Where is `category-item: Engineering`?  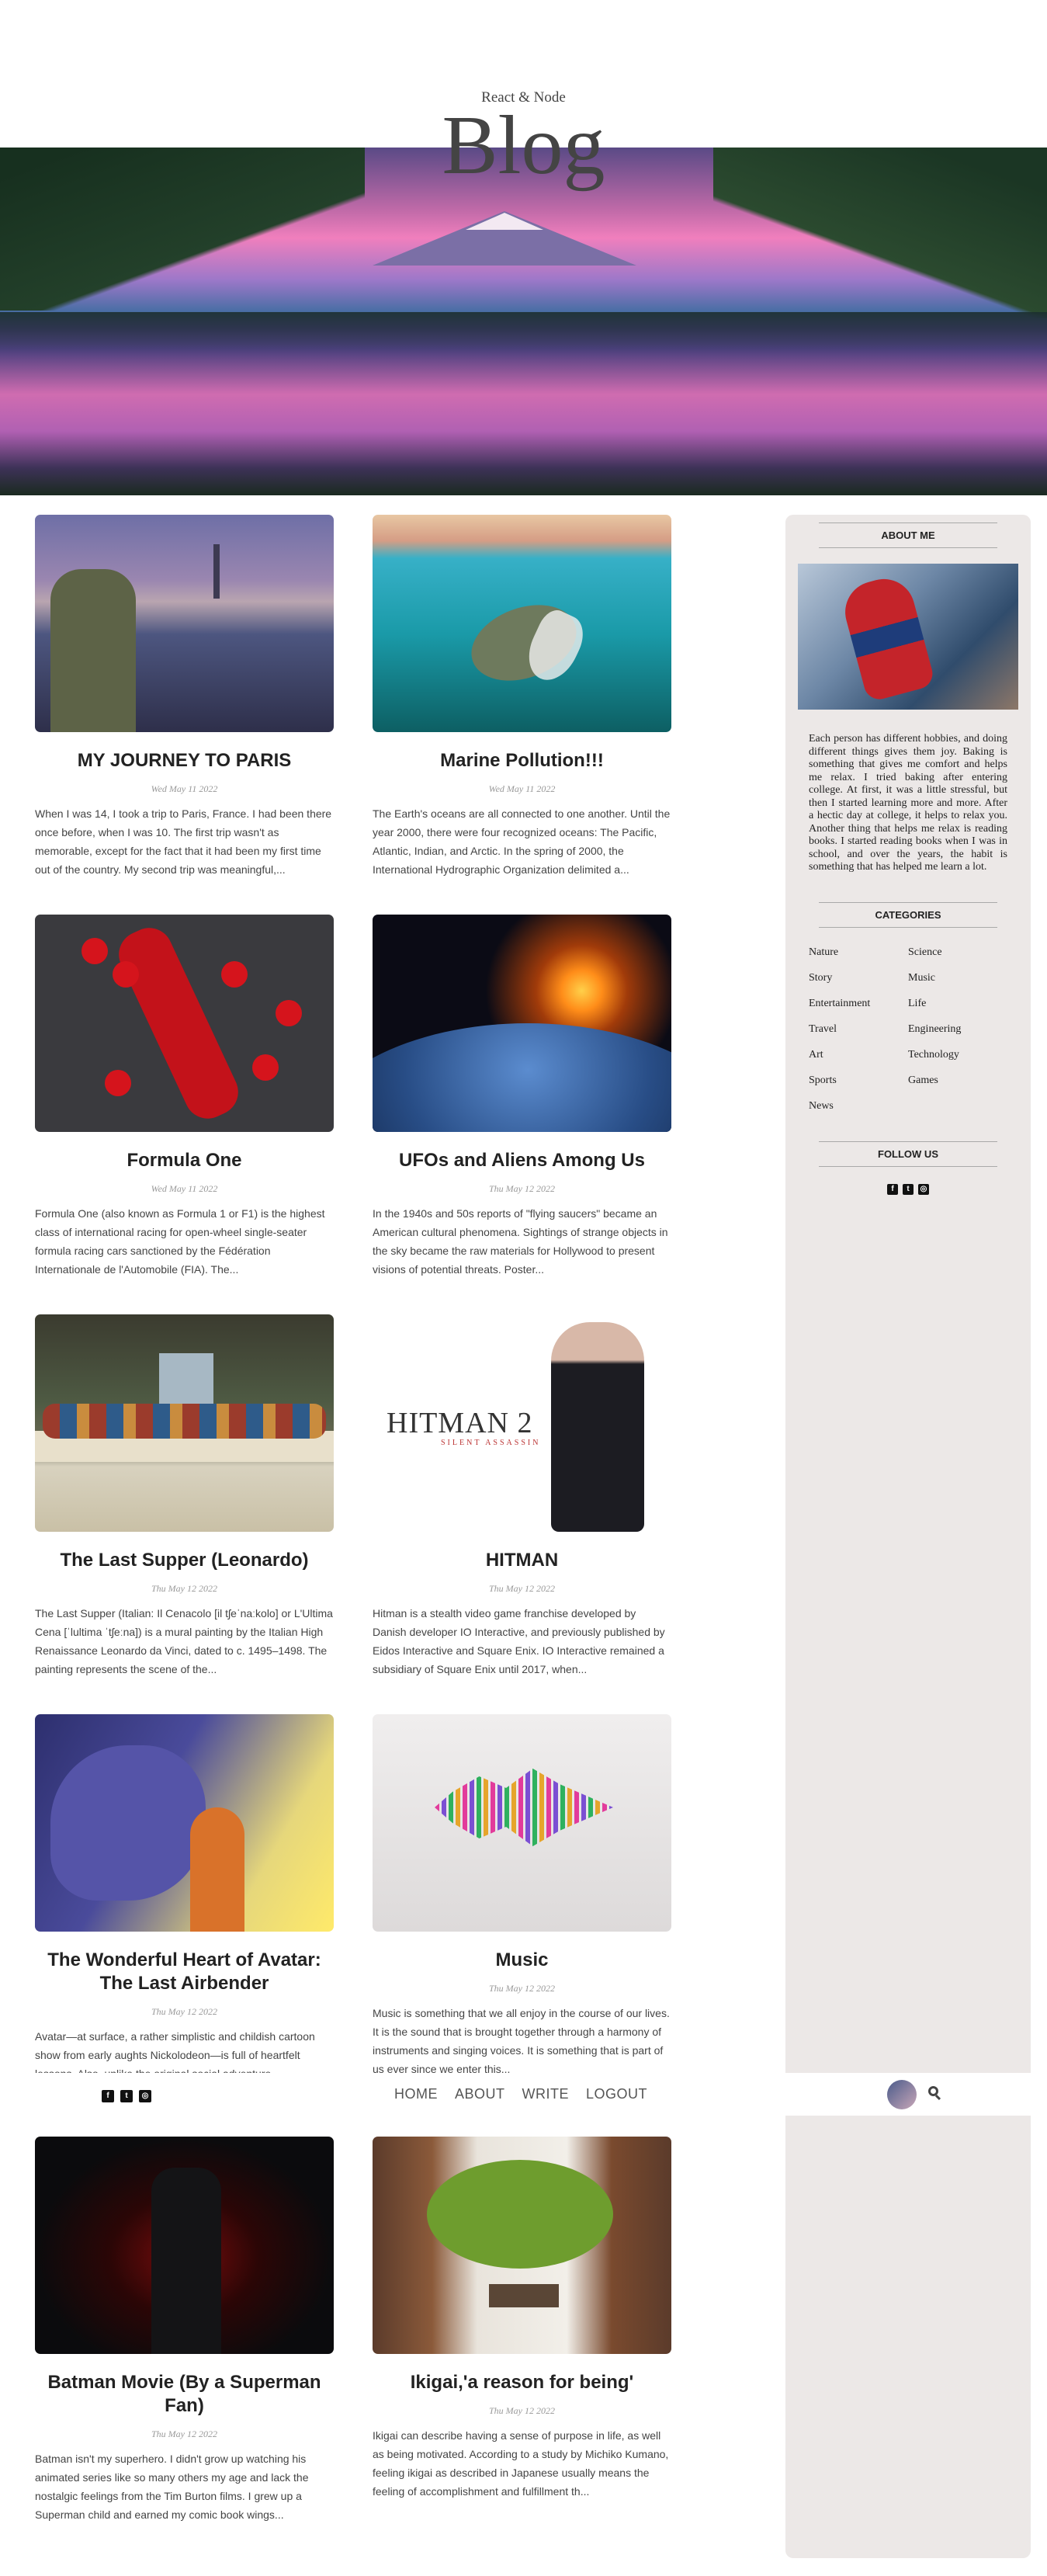
category-item: Engineering is located at coordinates (957, 1029).